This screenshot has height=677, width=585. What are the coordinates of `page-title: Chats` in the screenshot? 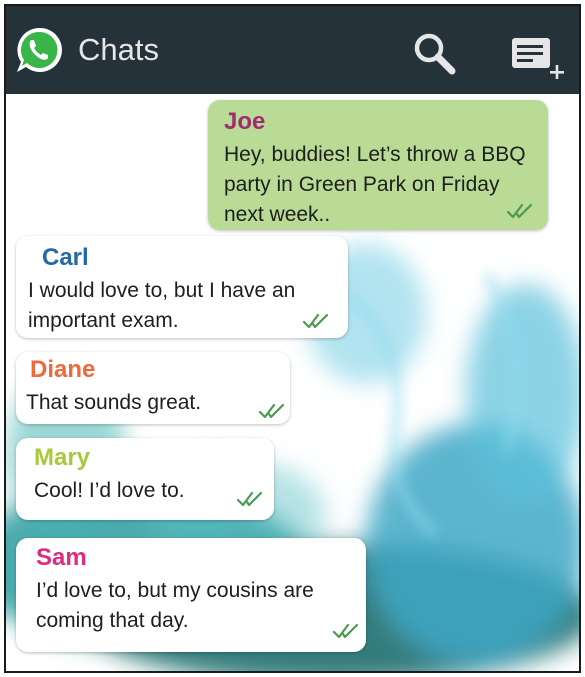 It's located at (118, 49).